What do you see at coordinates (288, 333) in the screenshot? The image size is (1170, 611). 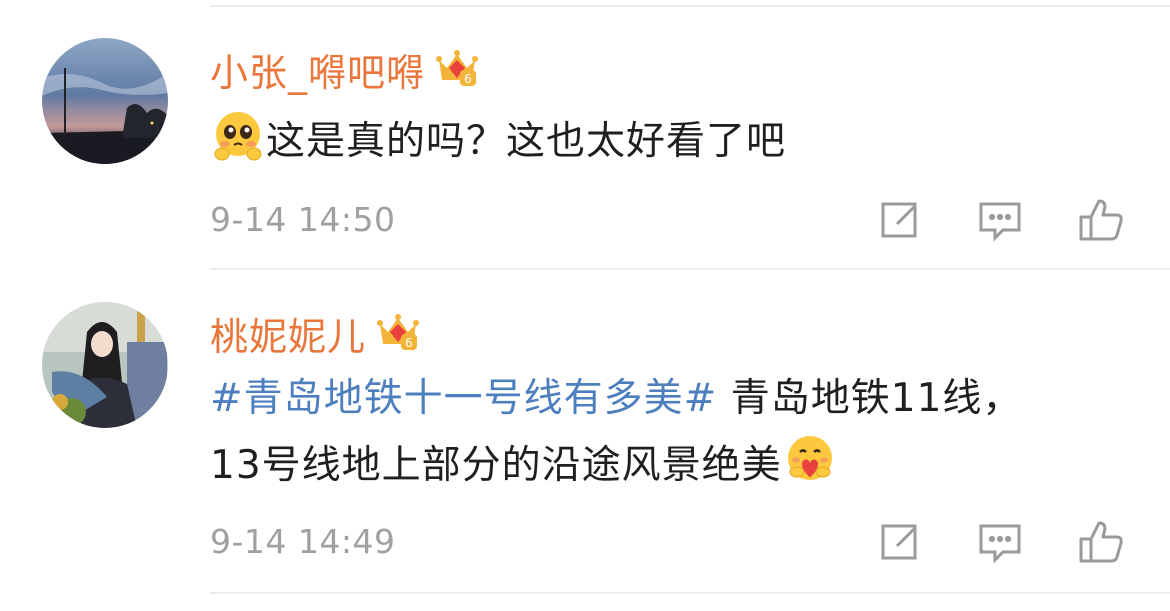 I see `username: 桃妮妮儿` at bounding box center [288, 333].